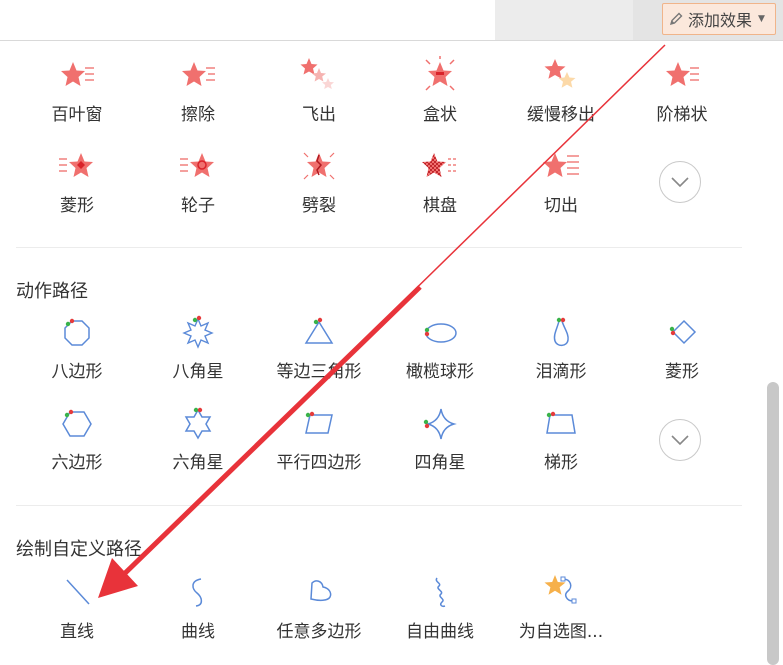  What do you see at coordinates (319, 613) in the screenshot?
I see `custom-freeform: 任意多边形` at bounding box center [319, 613].